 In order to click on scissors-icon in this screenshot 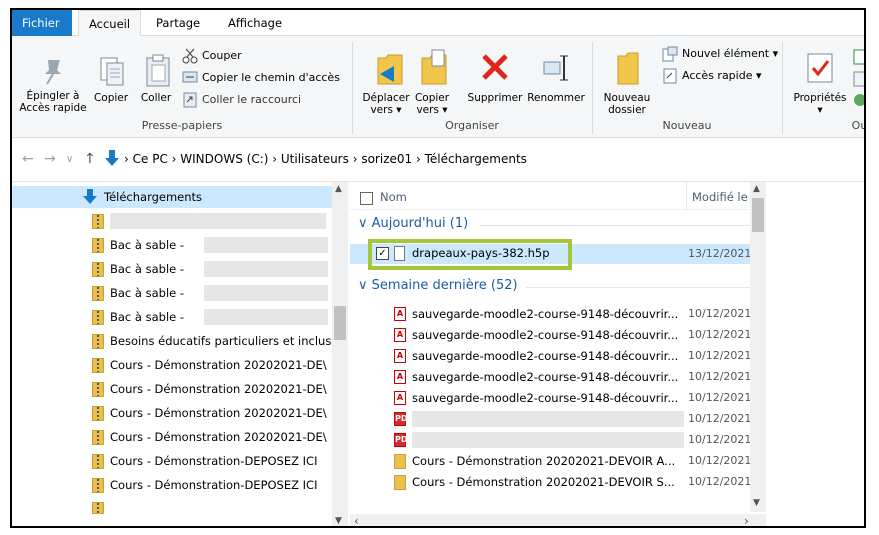, I will do `click(190, 56)`.